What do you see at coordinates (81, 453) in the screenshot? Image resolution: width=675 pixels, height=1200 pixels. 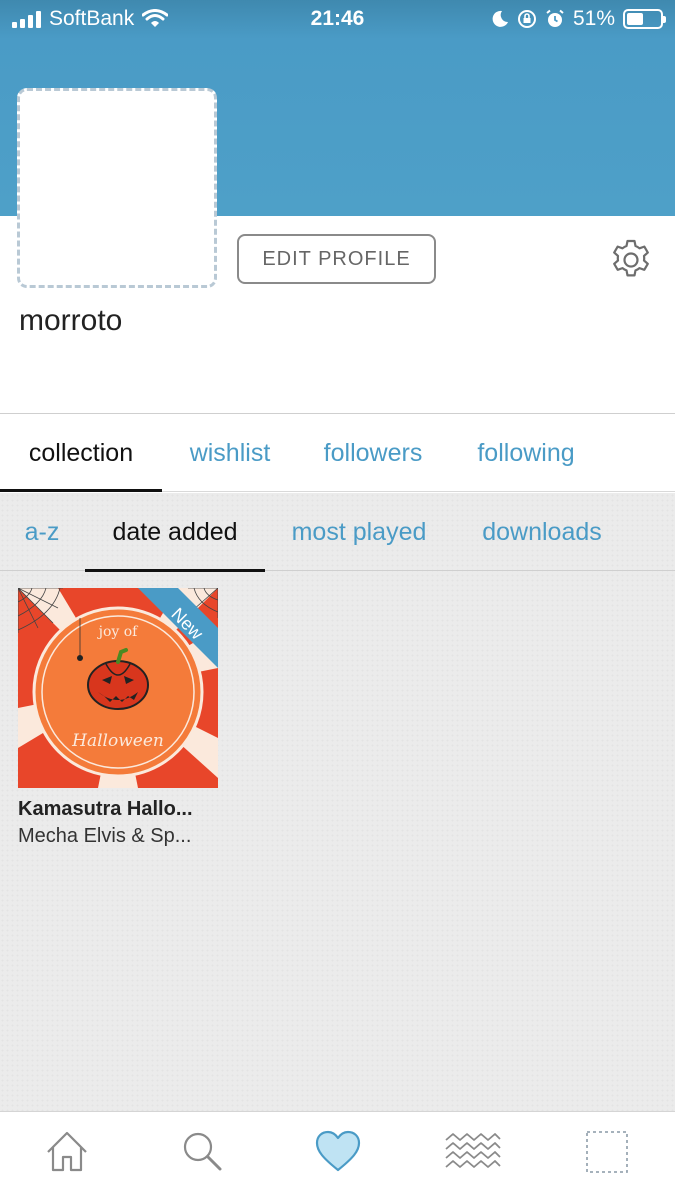 I see `tab-collection: collection` at bounding box center [81, 453].